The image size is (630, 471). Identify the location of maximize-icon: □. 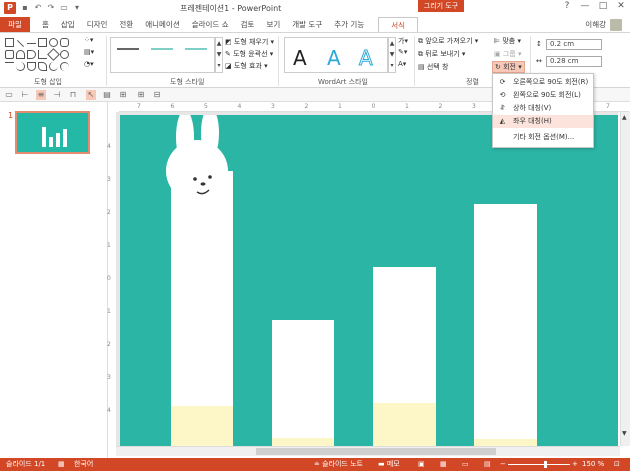
(603, 6).